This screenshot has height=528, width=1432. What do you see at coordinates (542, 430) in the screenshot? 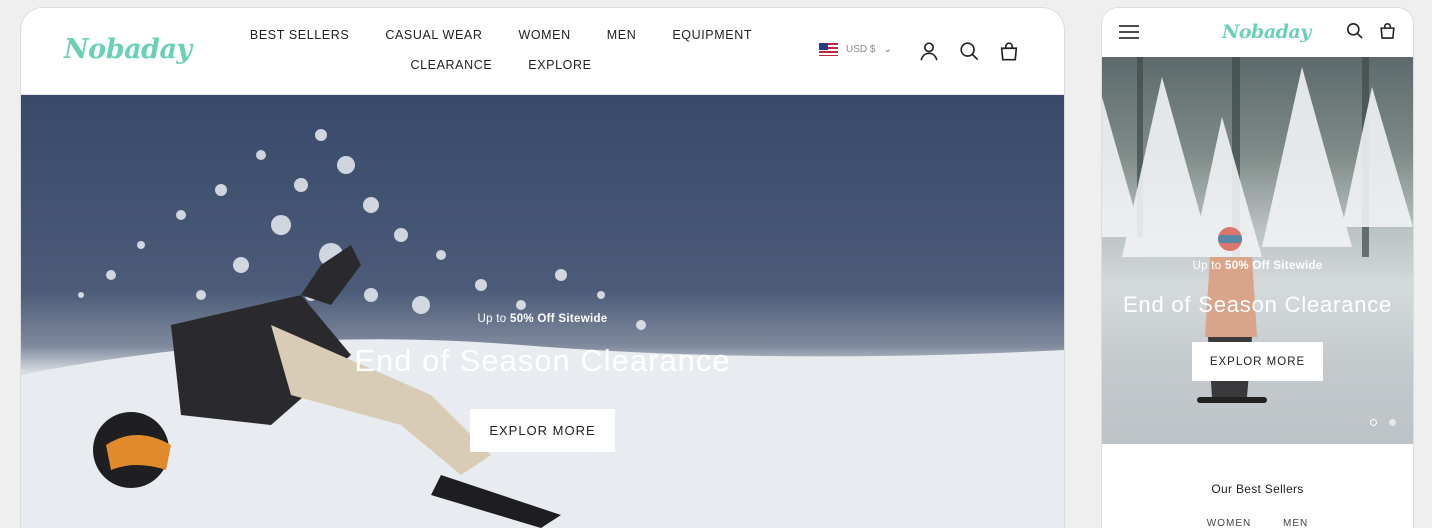
I see `explore-more-button: EXPLOR MORE` at bounding box center [542, 430].